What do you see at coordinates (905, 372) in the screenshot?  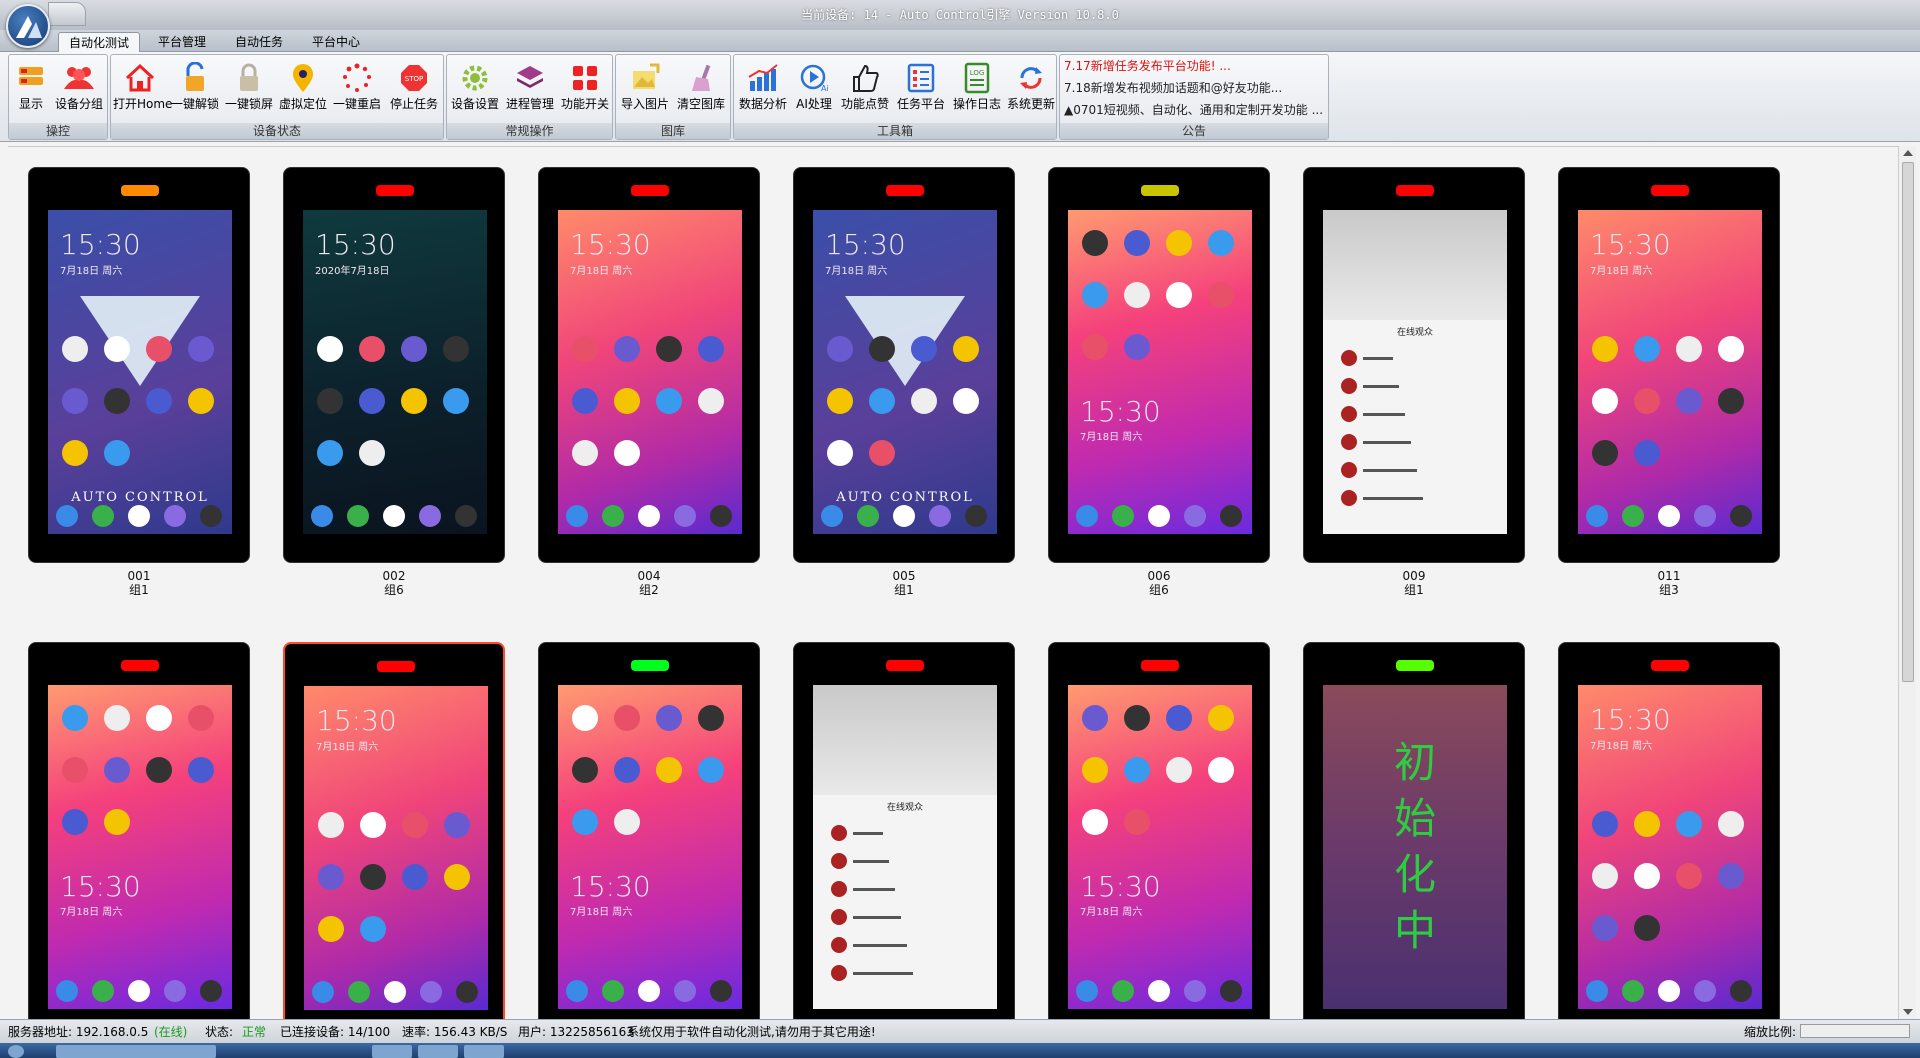 I see `device-screen: 15:30 7月18日 周六 AUTO CONTROL` at bounding box center [905, 372].